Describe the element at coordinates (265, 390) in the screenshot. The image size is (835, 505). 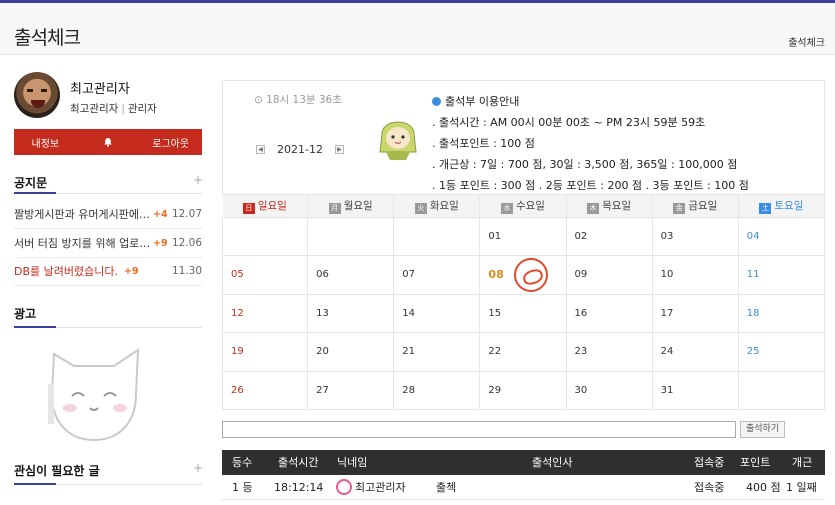
I see `calendar-day: 26` at that location.